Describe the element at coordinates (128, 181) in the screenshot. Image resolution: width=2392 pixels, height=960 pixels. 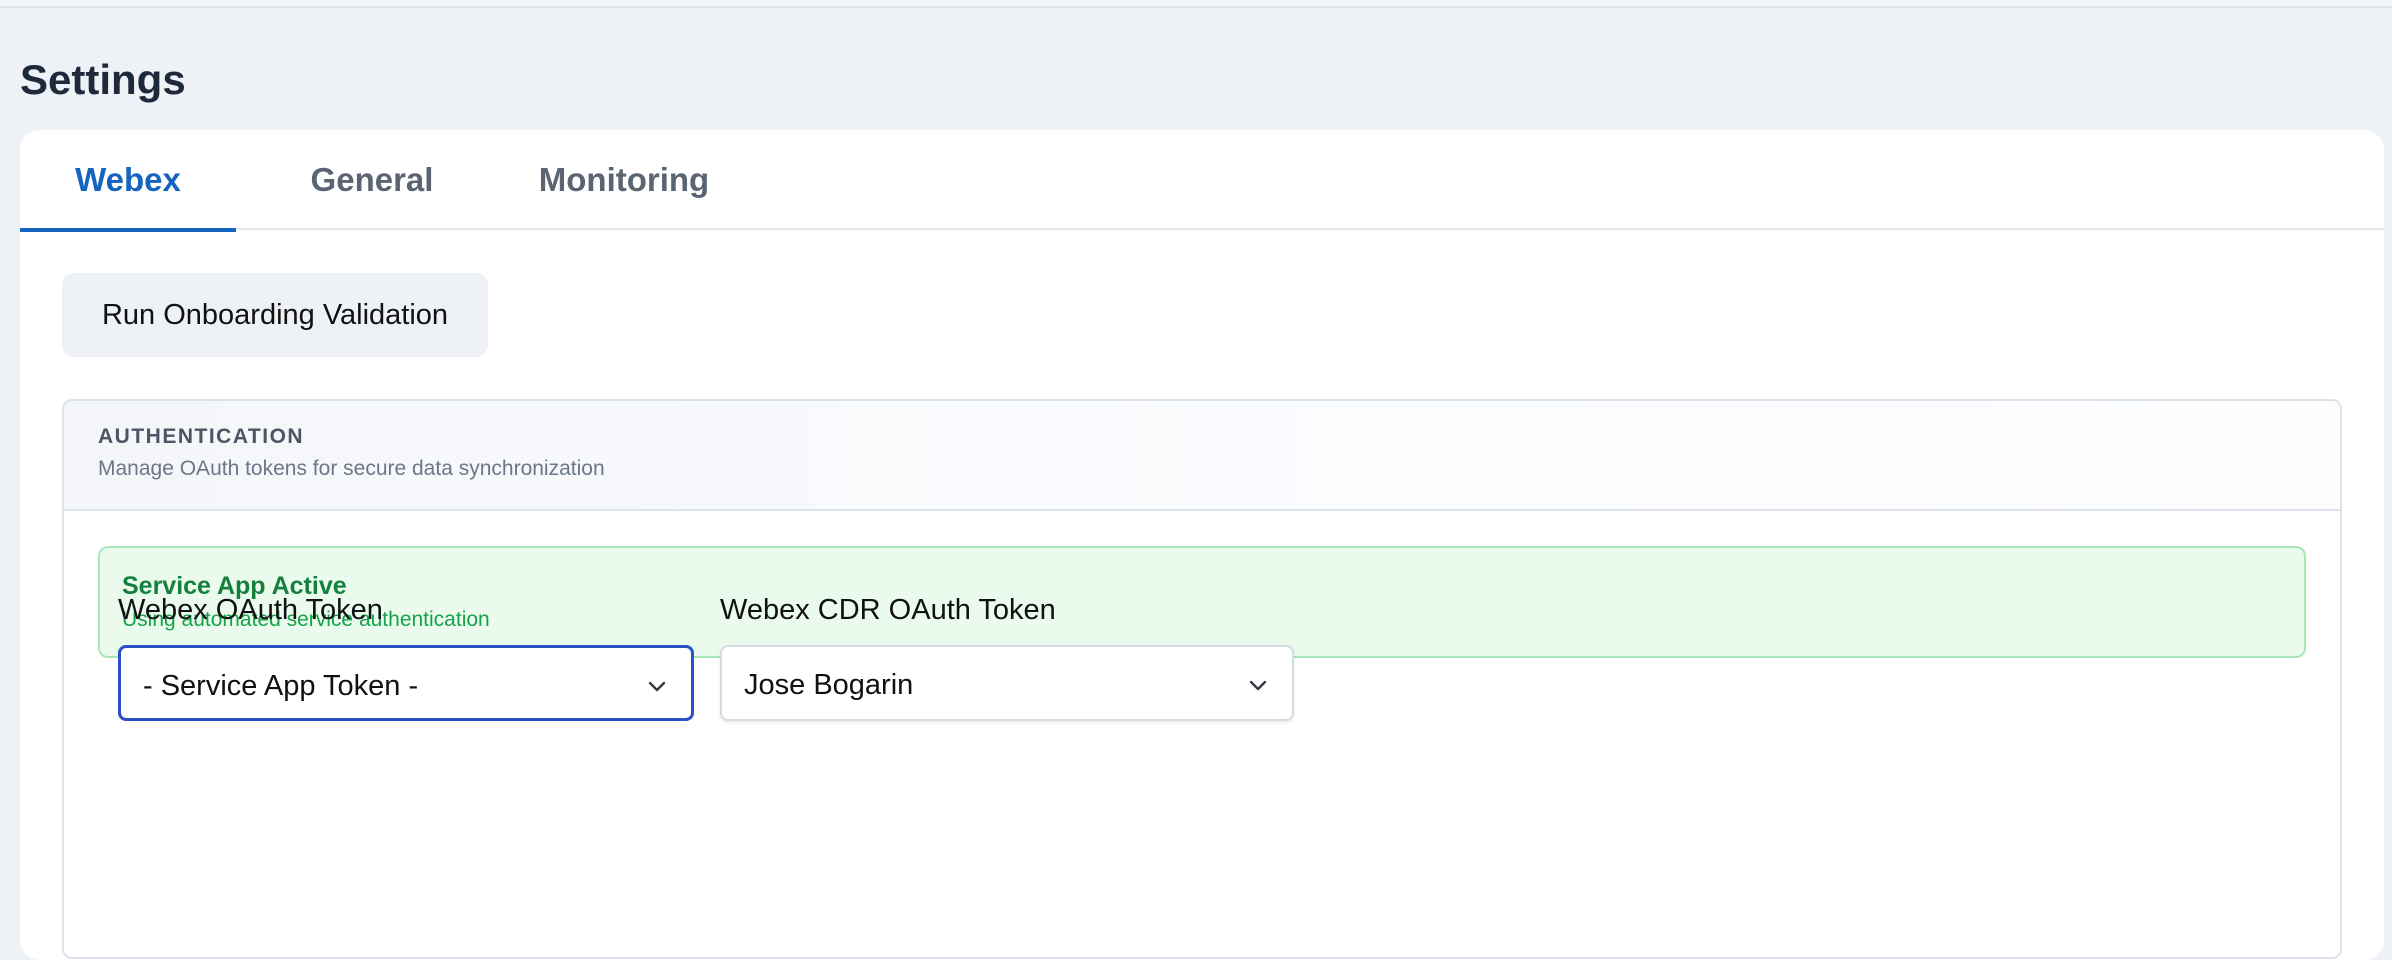
I see `tab-webex: Webex` at that location.